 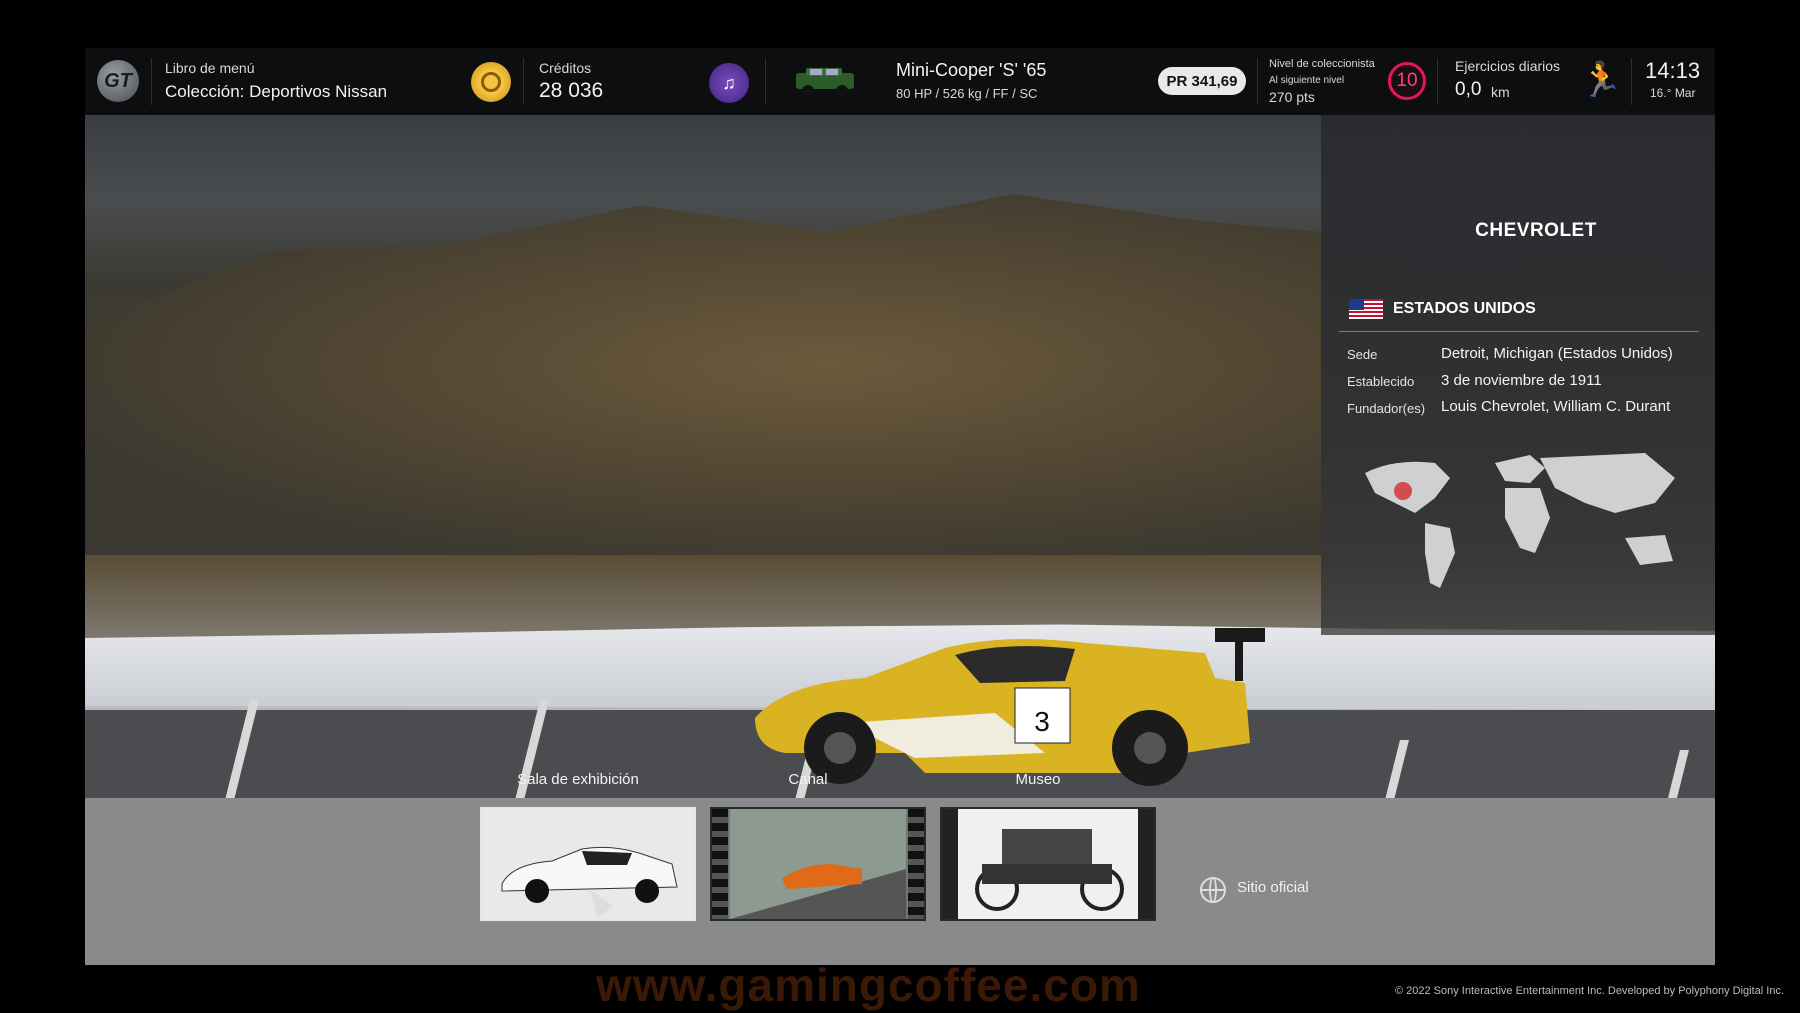 I want to click on collector-level-badge: 10, so click(x=1407, y=81).